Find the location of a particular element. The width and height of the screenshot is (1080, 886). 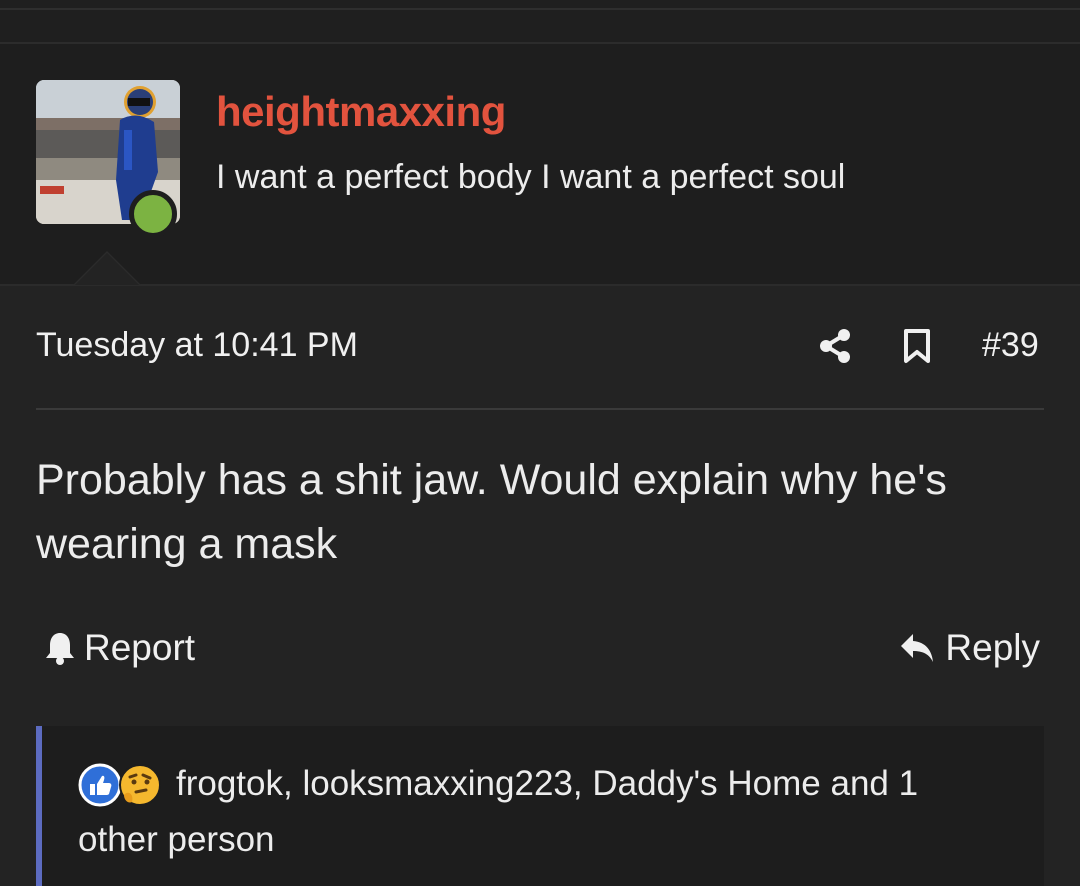

post-date: Tuesday at 10:41 PM is located at coordinates (197, 345).